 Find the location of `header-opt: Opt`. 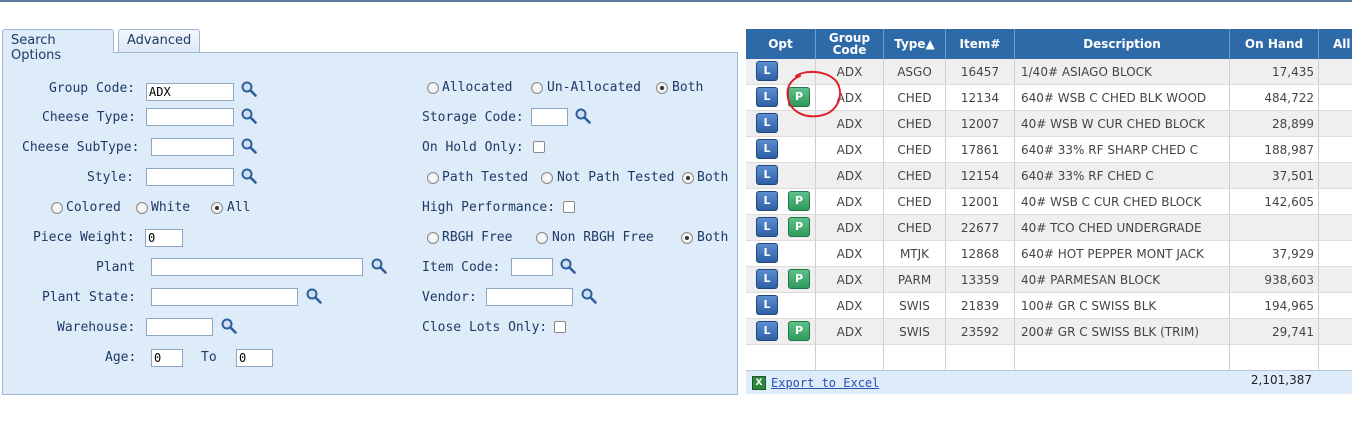

header-opt: Opt is located at coordinates (781, 44).